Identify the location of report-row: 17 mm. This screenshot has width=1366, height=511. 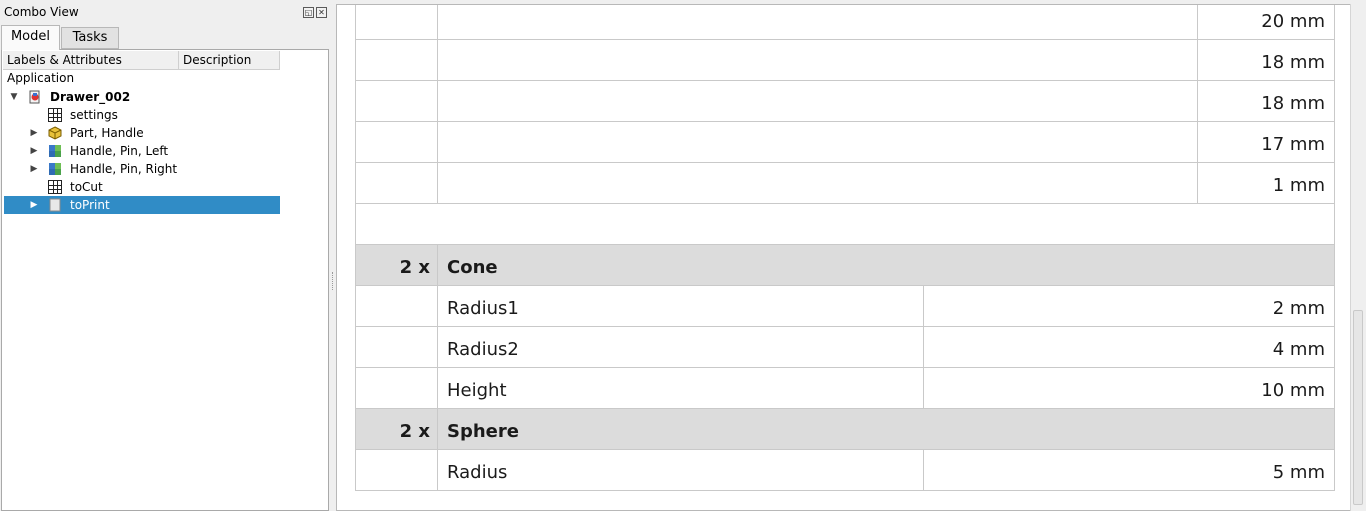
(845, 142).